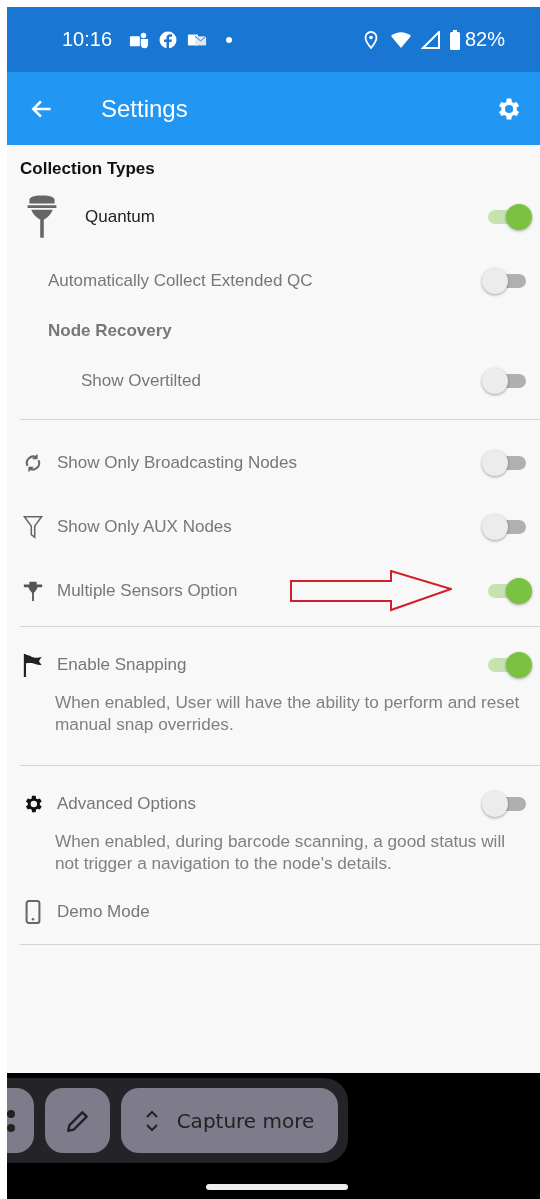  What do you see at coordinates (229, 1120) in the screenshot?
I see `capture-more-button: Capture more` at bounding box center [229, 1120].